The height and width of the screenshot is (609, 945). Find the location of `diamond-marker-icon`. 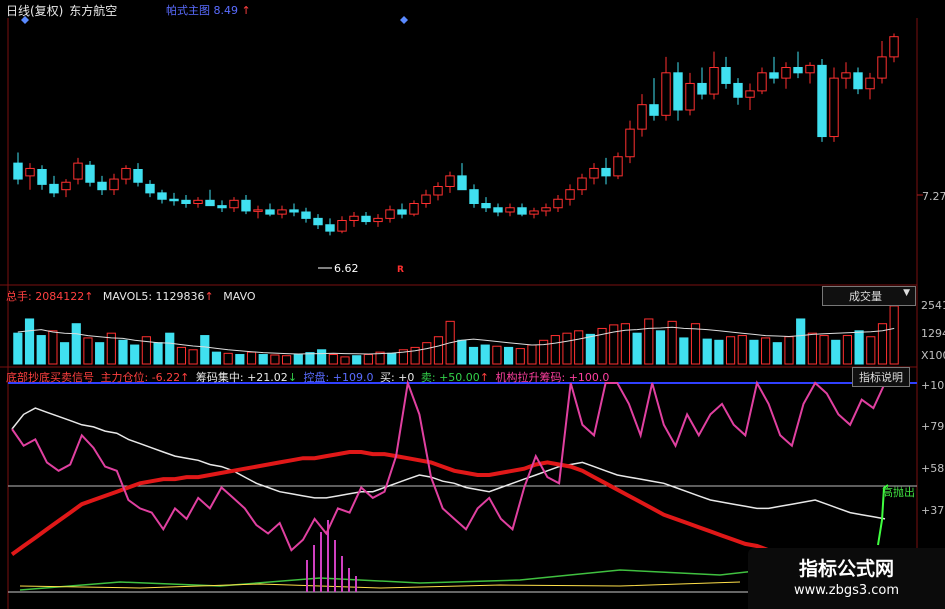

diamond-marker-icon is located at coordinates (404, 20).